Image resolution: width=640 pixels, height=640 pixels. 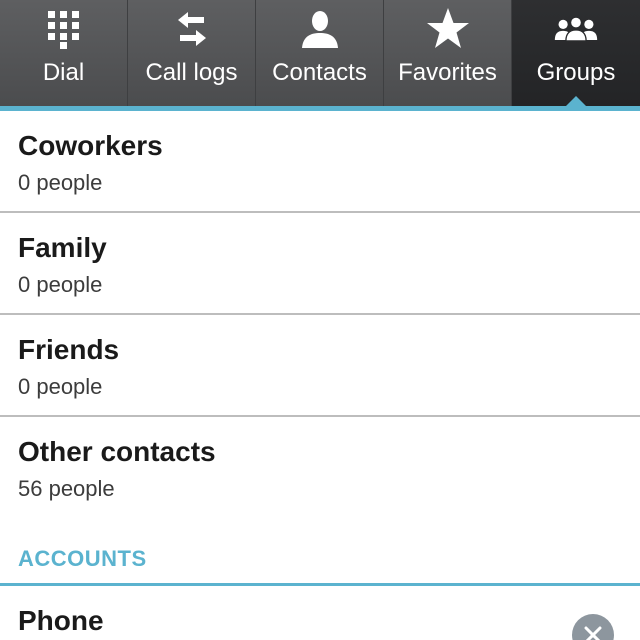 What do you see at coordinates (593, 632) in the screenshot?
I see `collapse-icon` at bounding box center [593, 632].